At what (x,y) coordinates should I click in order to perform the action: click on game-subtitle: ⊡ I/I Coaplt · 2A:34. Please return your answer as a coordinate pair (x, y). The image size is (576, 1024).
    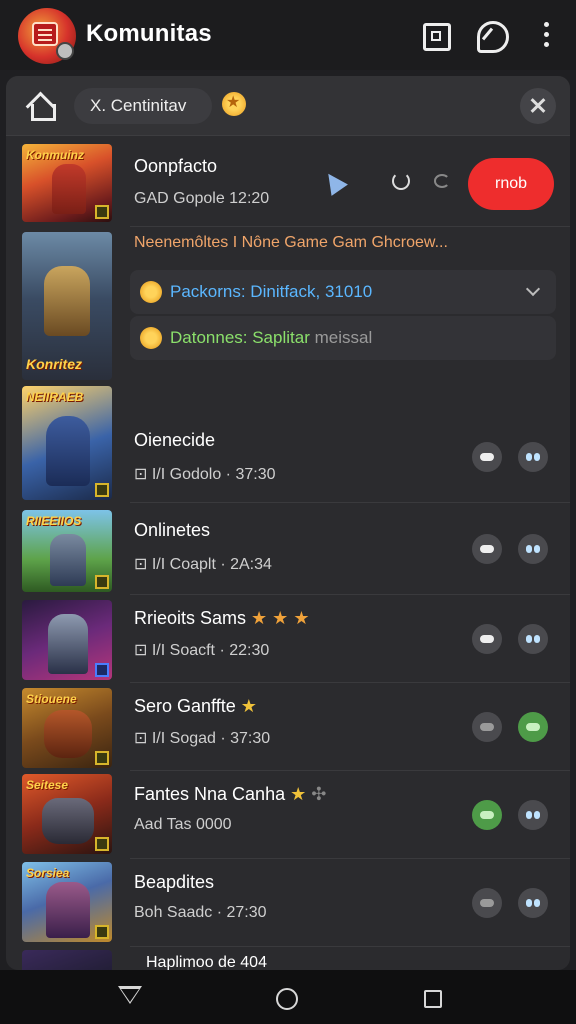
    Looking at the image, I should click on (203, 564).